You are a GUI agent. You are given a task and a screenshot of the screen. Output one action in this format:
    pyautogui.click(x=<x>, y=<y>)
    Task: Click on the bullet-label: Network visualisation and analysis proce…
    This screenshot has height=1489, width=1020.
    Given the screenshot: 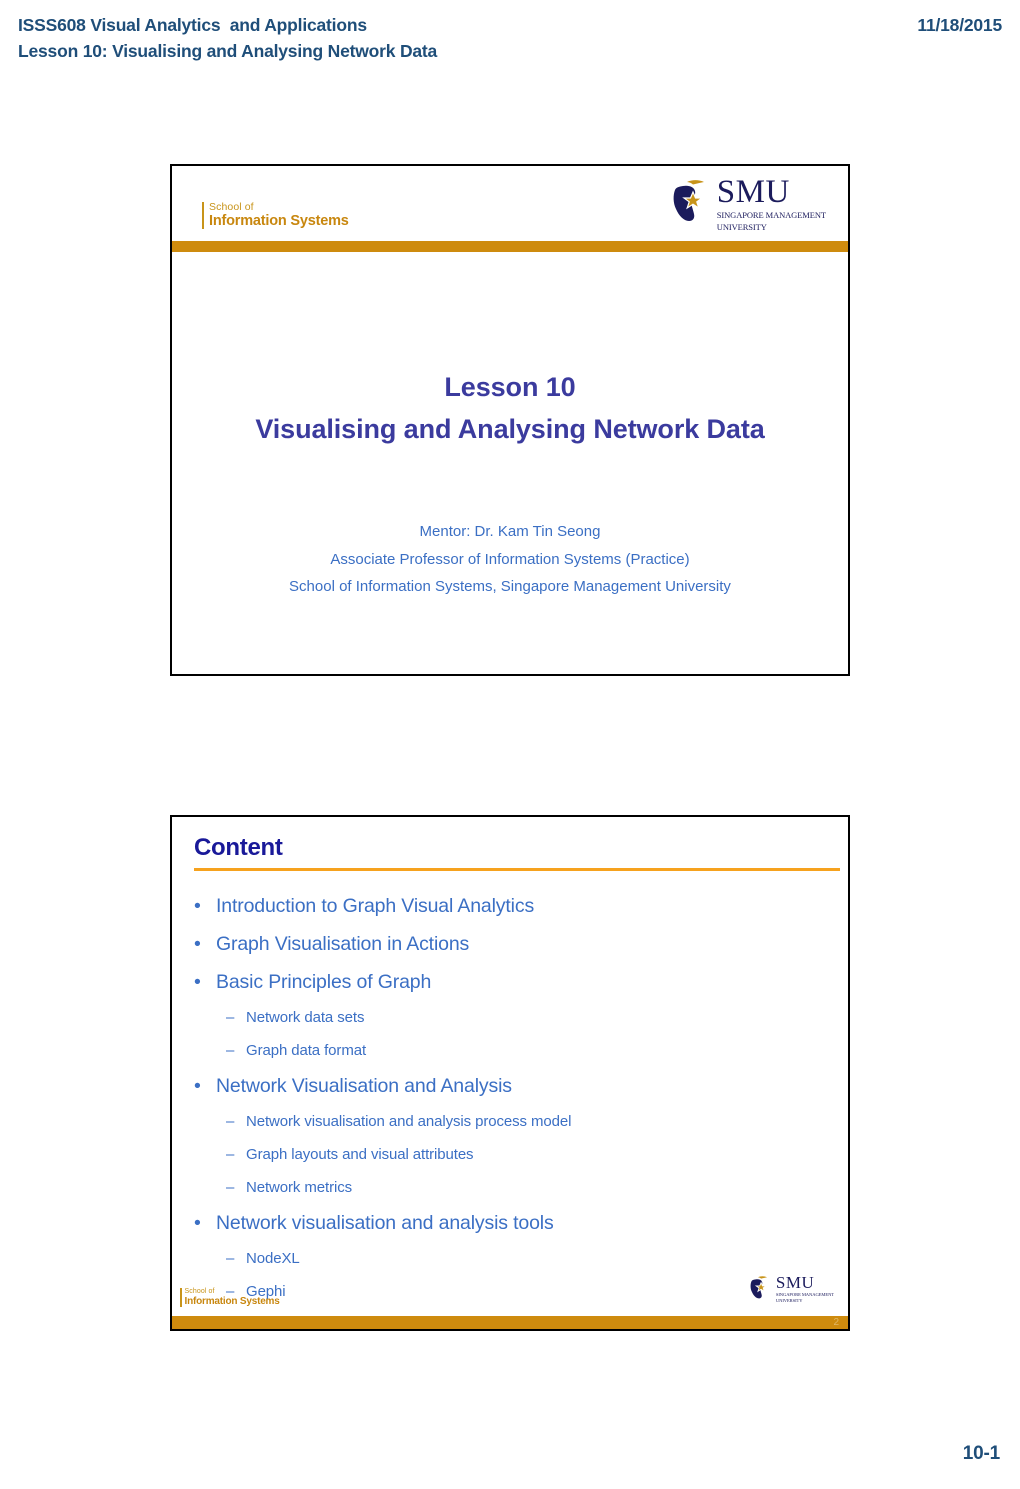 What is the action you would take?
    pyautogui.click(x=409, y=1121)
    